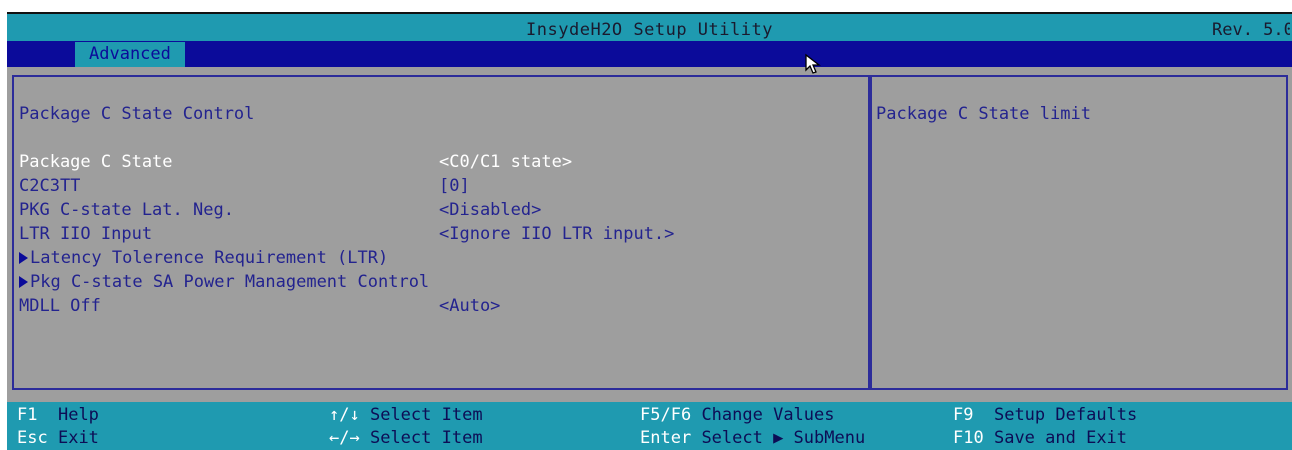 This screenshot has width=1292, height=450. I want to click on key-f5f6: F5/F6, so click(666, 415).